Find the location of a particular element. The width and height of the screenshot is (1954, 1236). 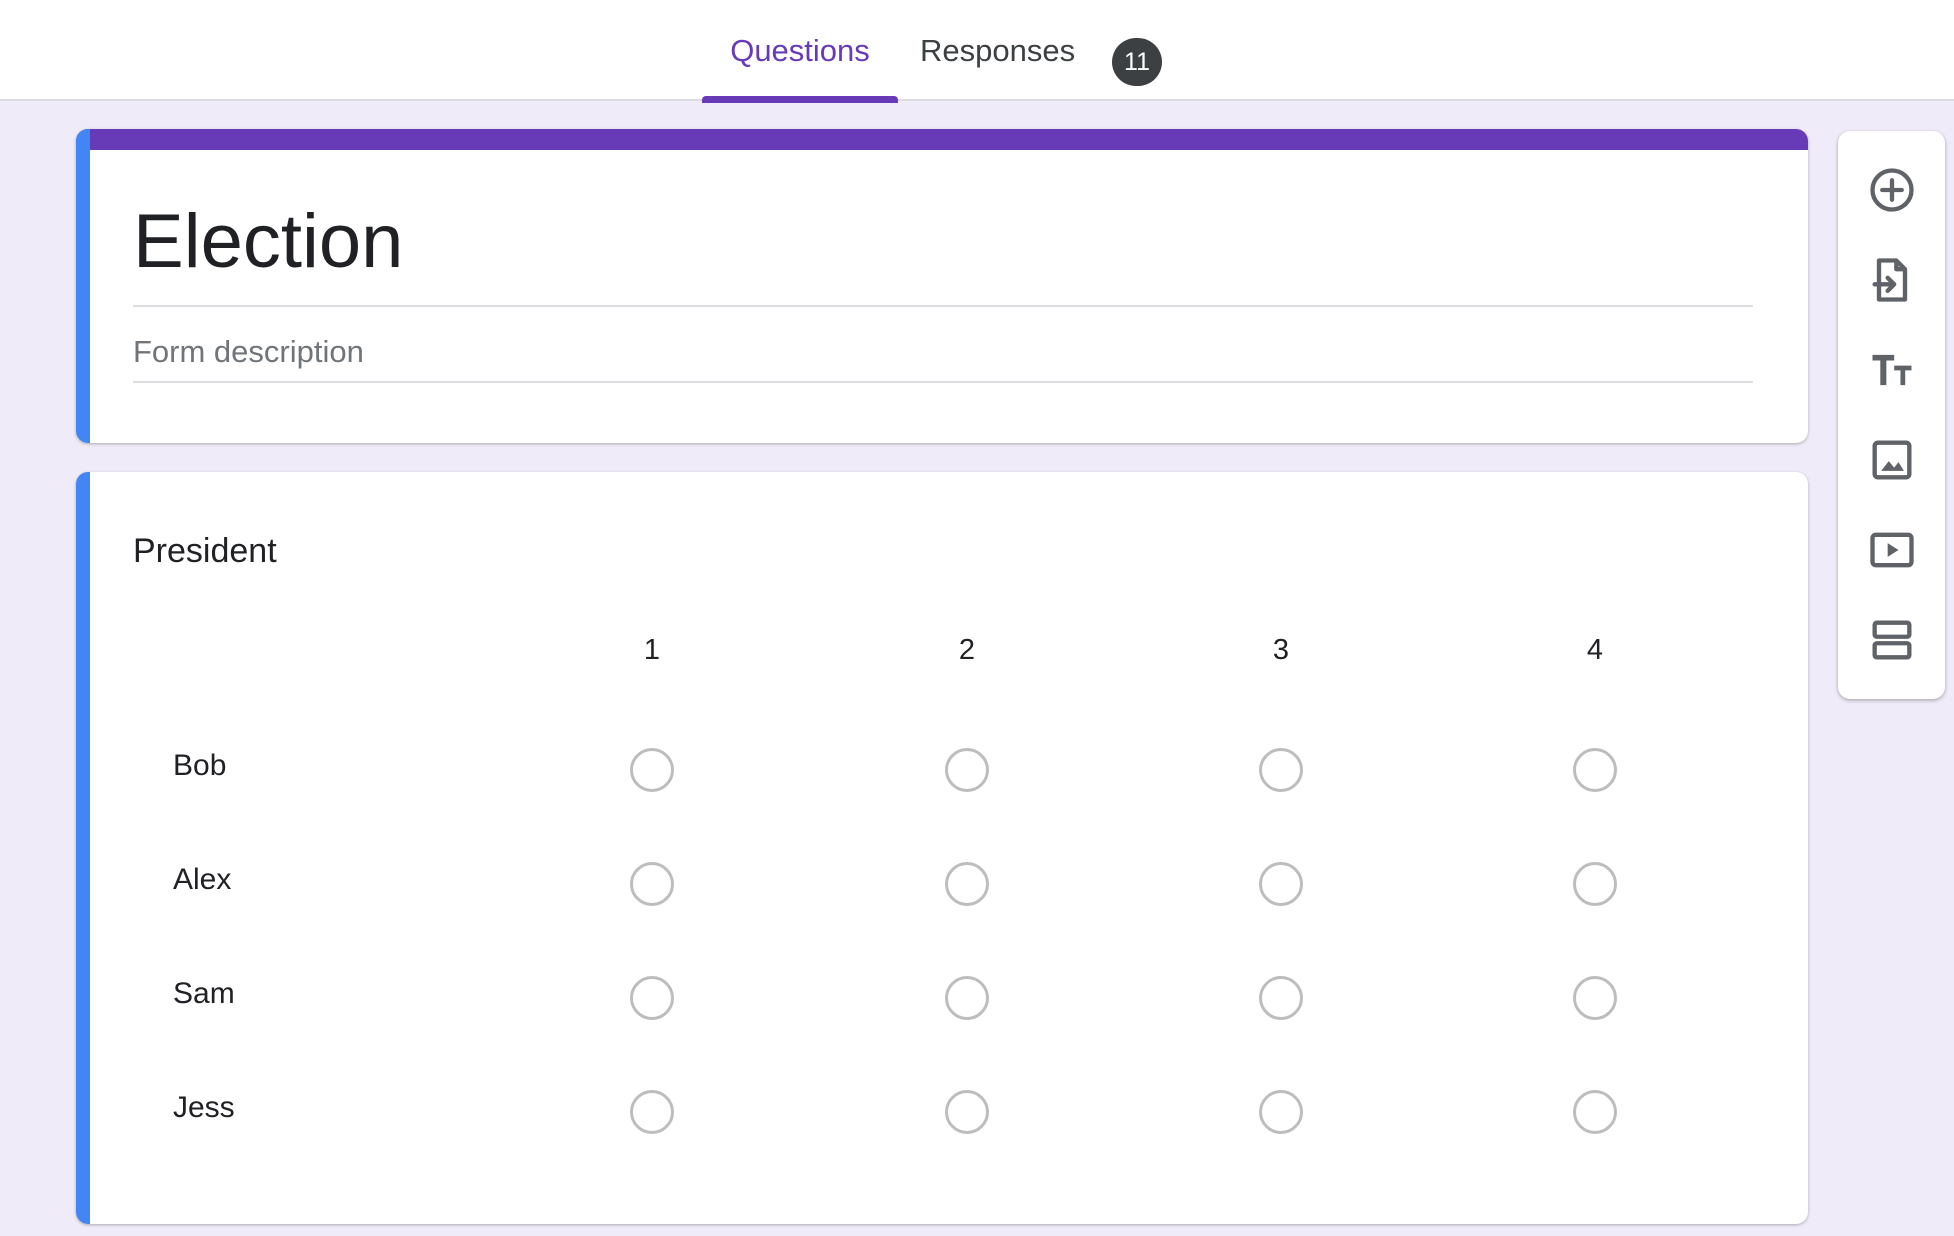

tab-bar: Questions Responses 11 is located at coordinates (977, 51).